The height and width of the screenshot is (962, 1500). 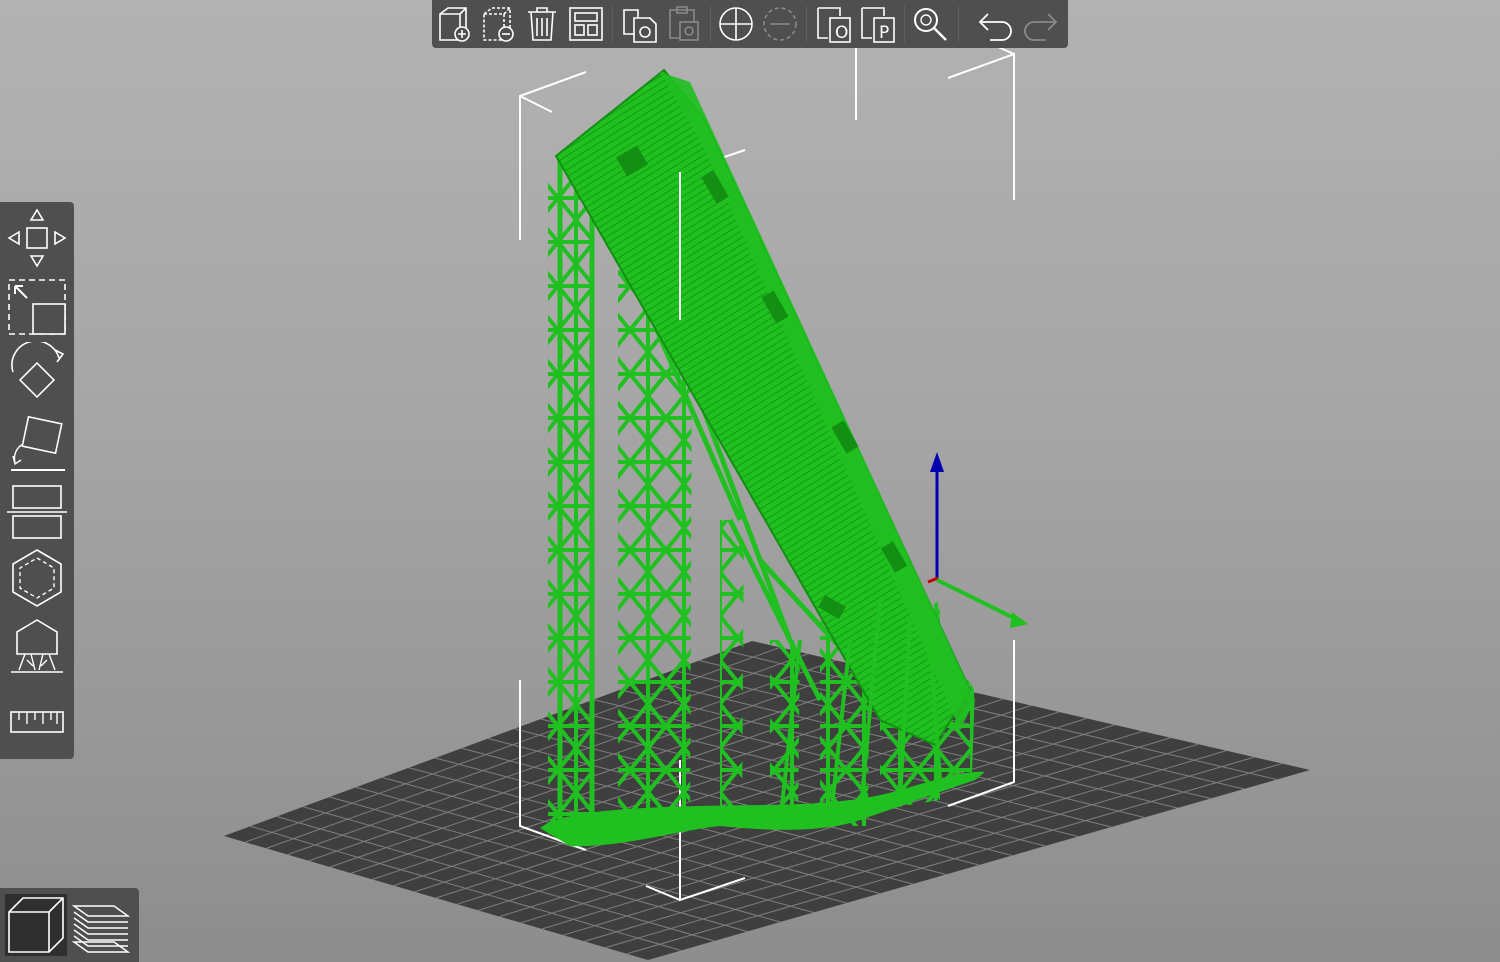 What do you see at coordinates (996, 24) in the screenshot?
I see `undo-icon` at bounding box center [996, 24].